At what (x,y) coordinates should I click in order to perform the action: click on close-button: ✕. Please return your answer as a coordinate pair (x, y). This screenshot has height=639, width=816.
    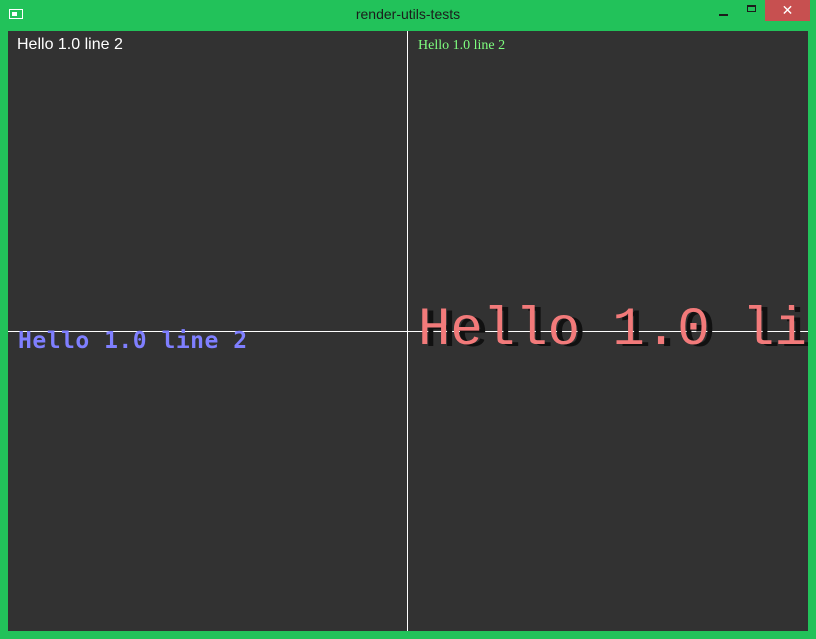
    Looking at the image, I should click on (787, 10).